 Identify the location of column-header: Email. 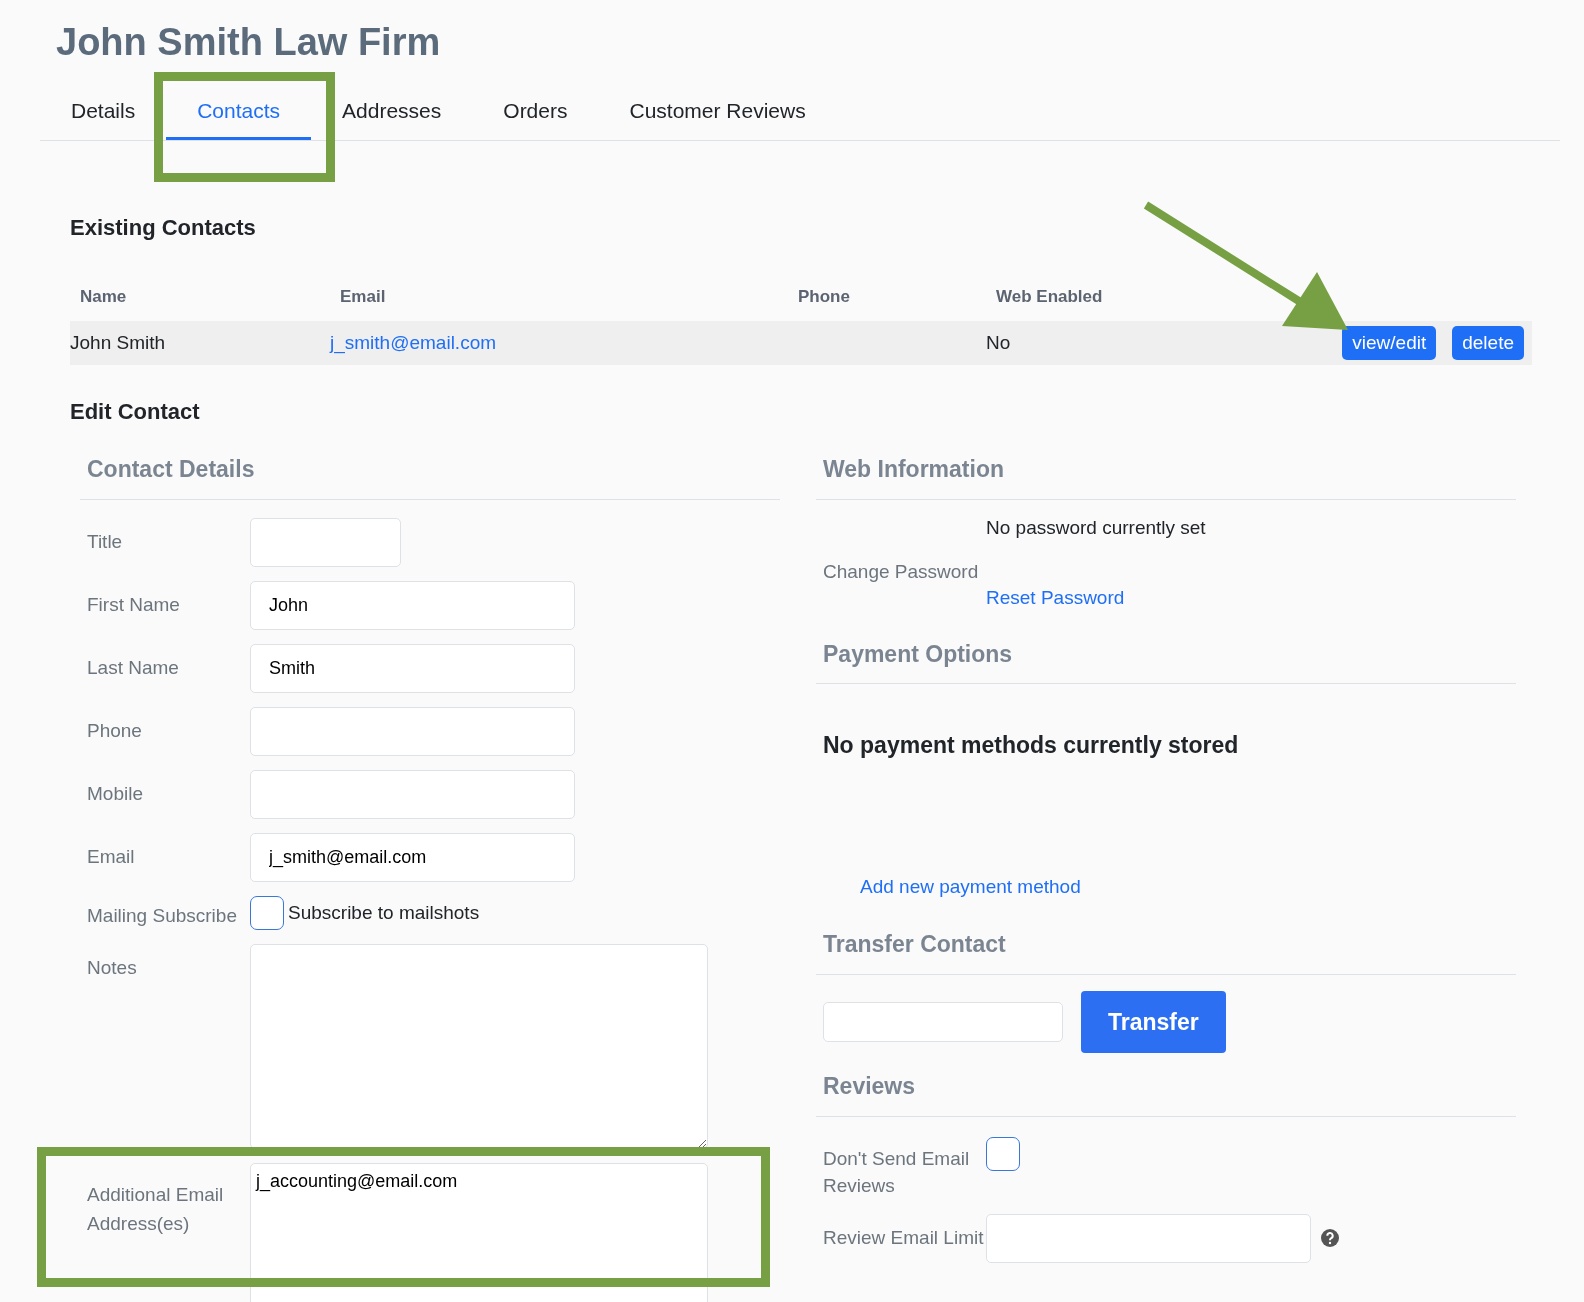
(363, 296).